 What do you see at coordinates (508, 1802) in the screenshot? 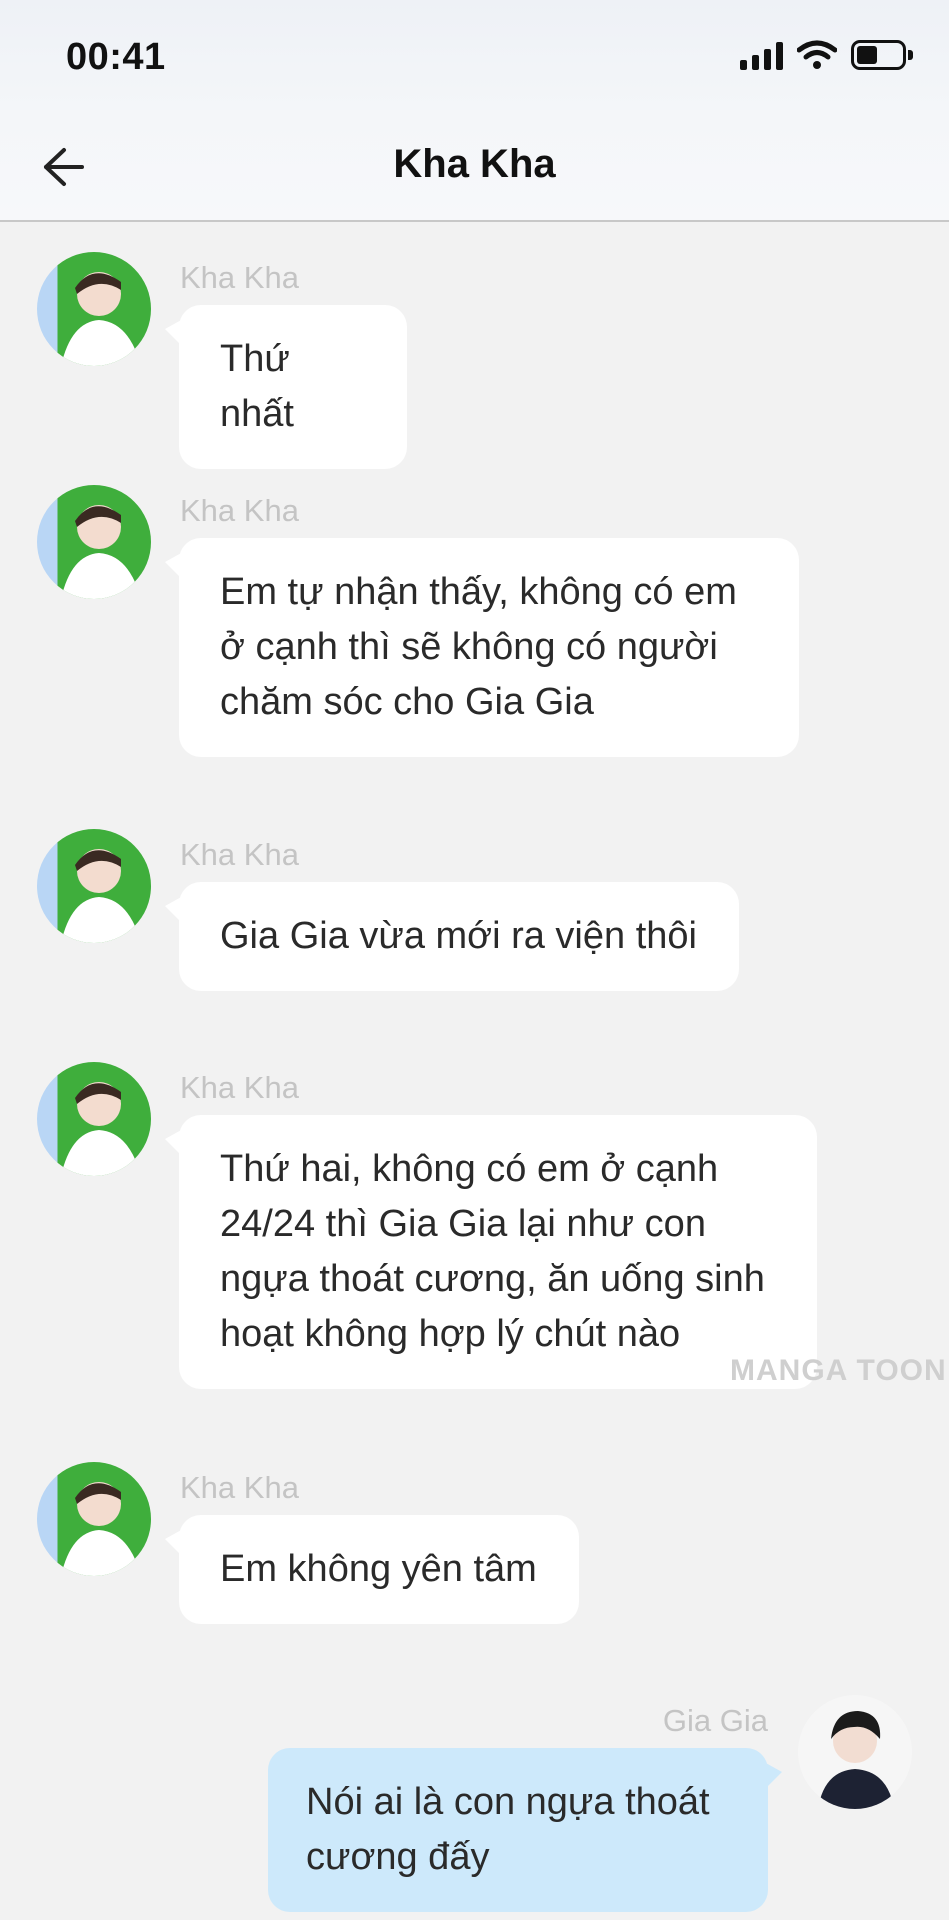
I see `message-line: Nói ai là con ngựa thoát` at bounding box center [508, 1802].